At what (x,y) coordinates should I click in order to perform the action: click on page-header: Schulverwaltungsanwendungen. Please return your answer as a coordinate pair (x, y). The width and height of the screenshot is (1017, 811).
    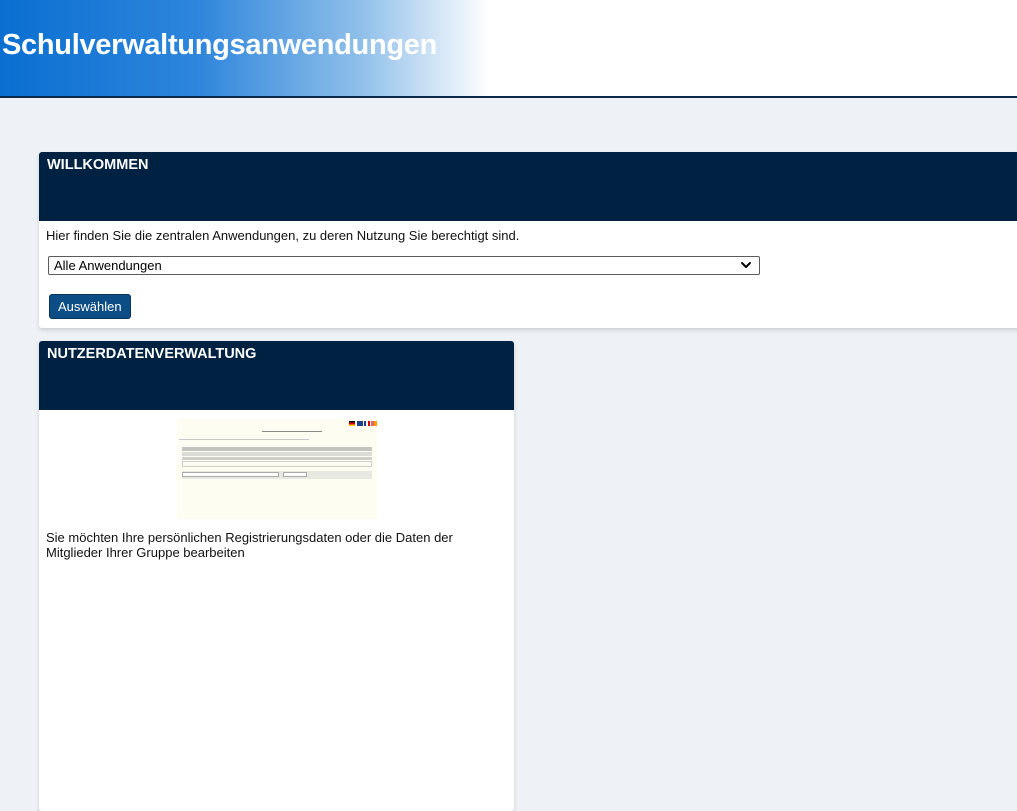
    Looking at the image, I should click on (508, 49).